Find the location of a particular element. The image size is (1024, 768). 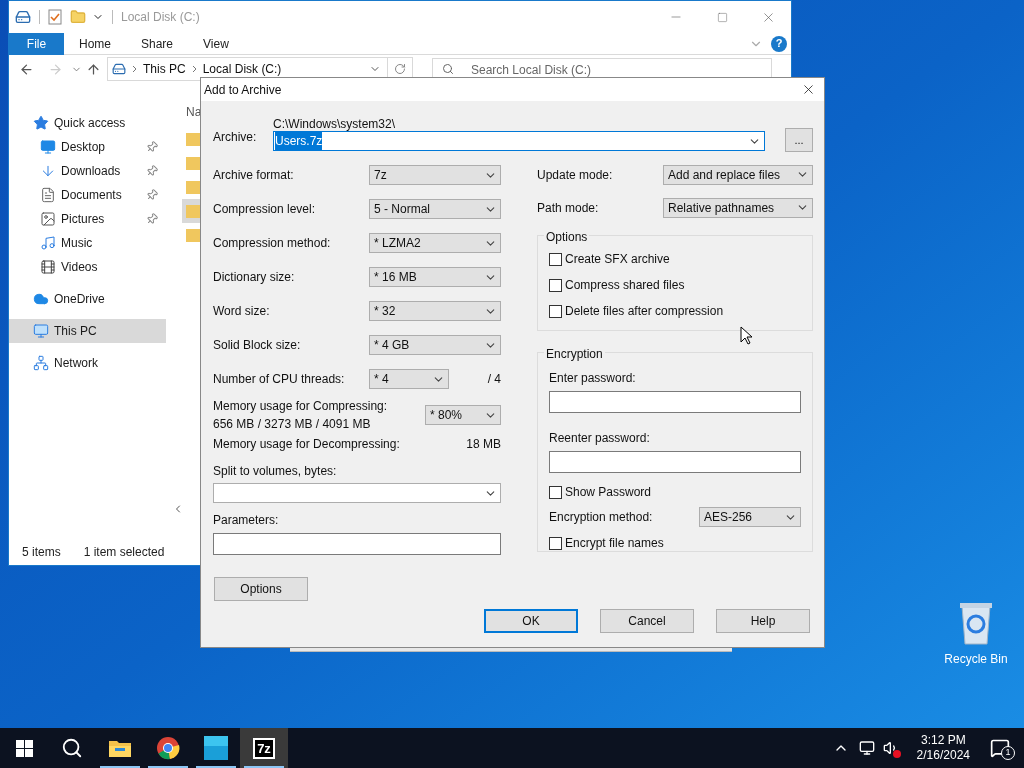

field-label: Memory usage for Decompressing: is located at coordinates (306, 444).